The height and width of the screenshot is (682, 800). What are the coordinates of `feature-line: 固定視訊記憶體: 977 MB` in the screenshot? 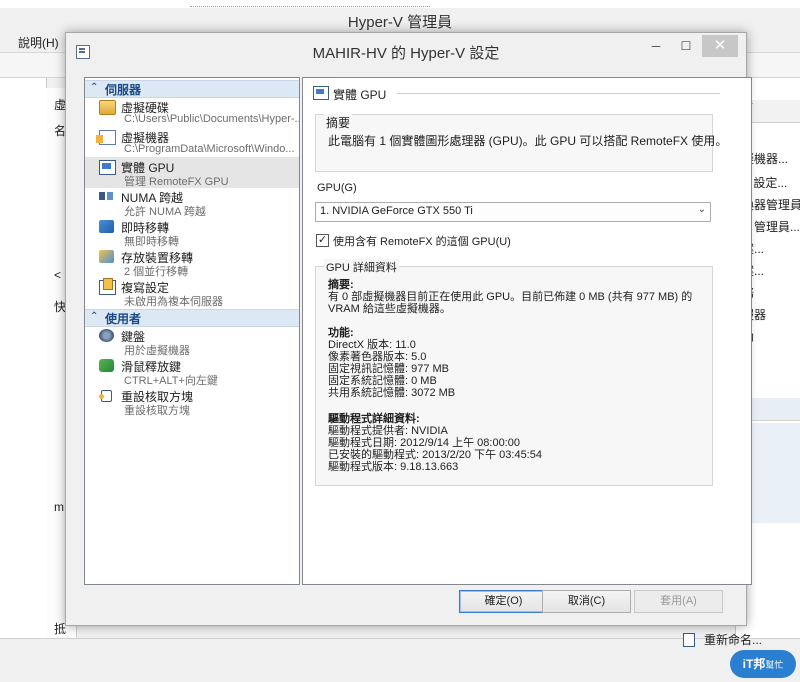 It's located at (389, 369).